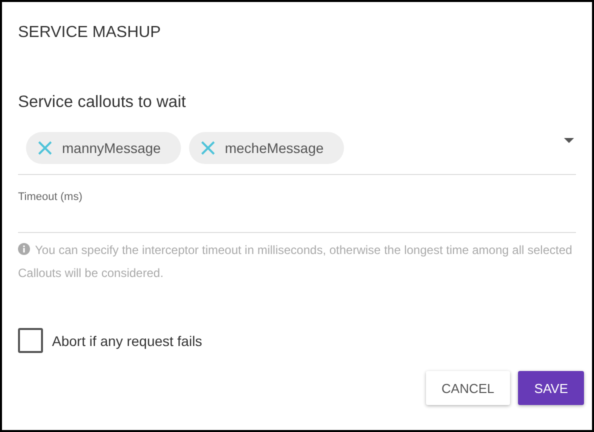 The image size is (594, 432). I want to click on checkbox, so click(30, 340).